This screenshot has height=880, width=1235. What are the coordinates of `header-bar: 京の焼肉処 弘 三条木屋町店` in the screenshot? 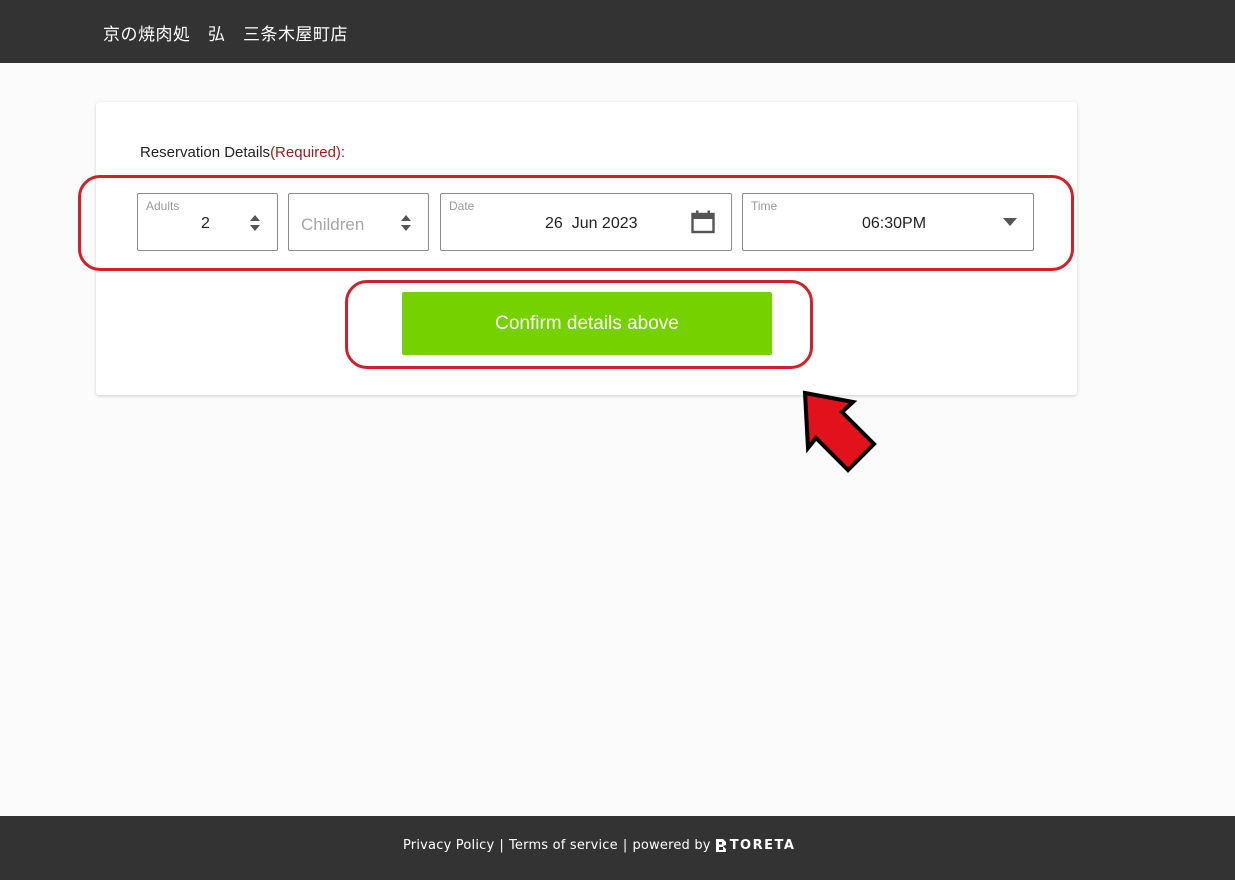 It's located at (617, 31).